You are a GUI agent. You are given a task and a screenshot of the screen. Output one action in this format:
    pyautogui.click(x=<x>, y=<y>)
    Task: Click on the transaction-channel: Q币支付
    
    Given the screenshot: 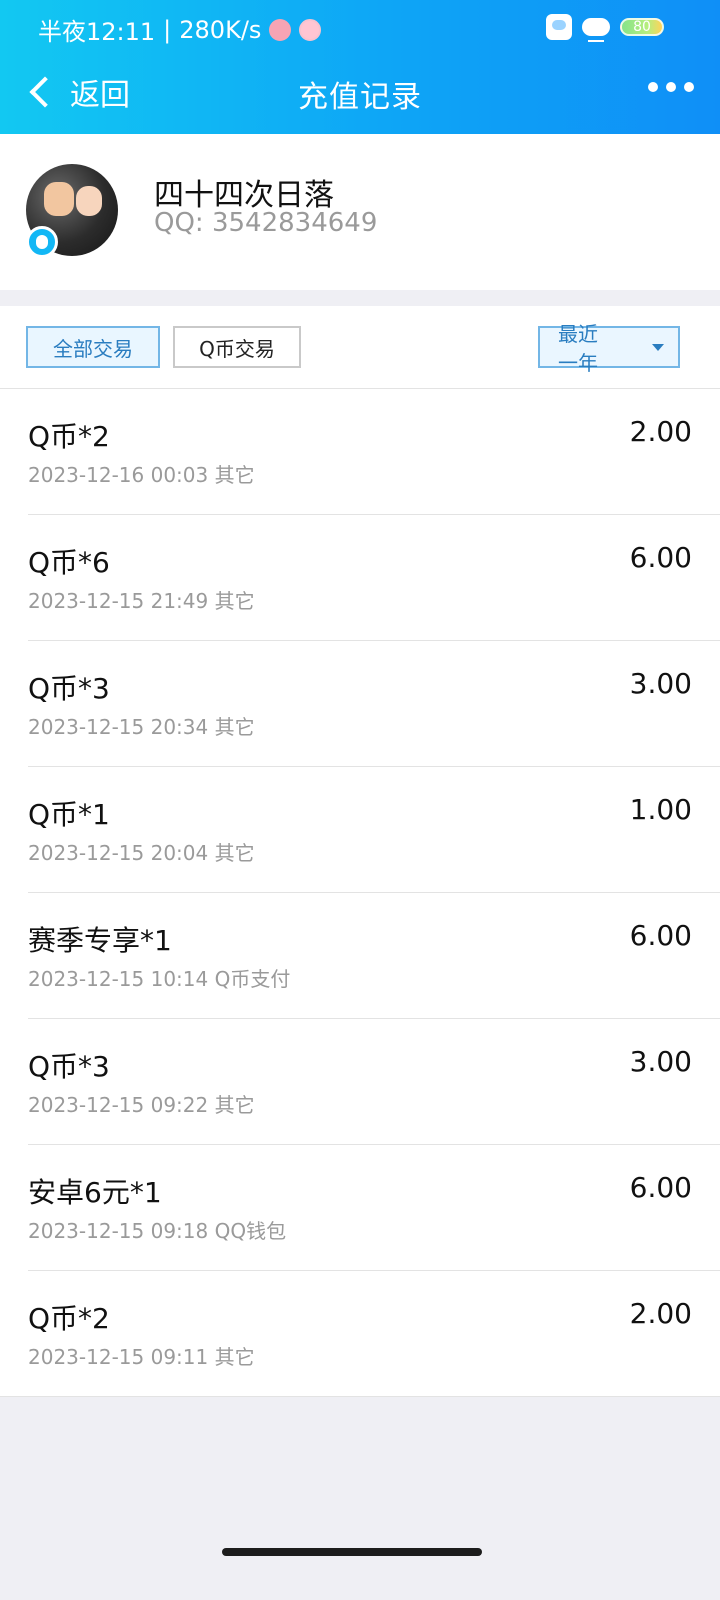 What is the action you would take?
    pyautogui.click(x=252, y=979)
    